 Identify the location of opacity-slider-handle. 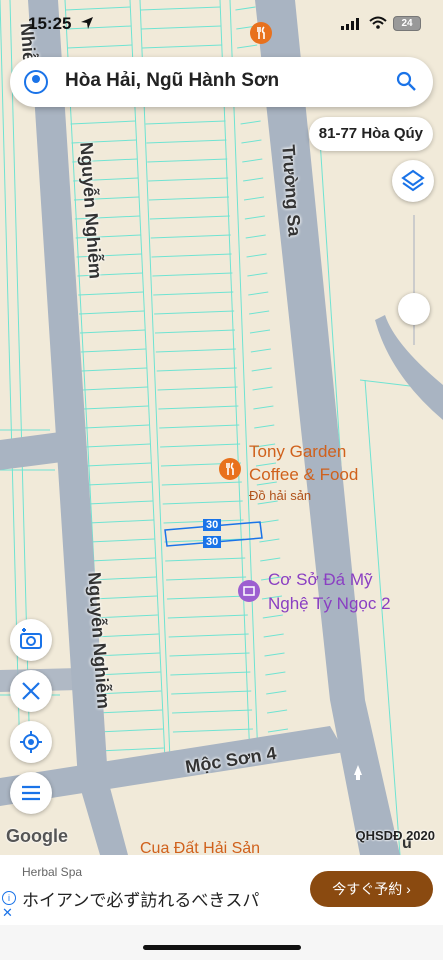
(414, 309).